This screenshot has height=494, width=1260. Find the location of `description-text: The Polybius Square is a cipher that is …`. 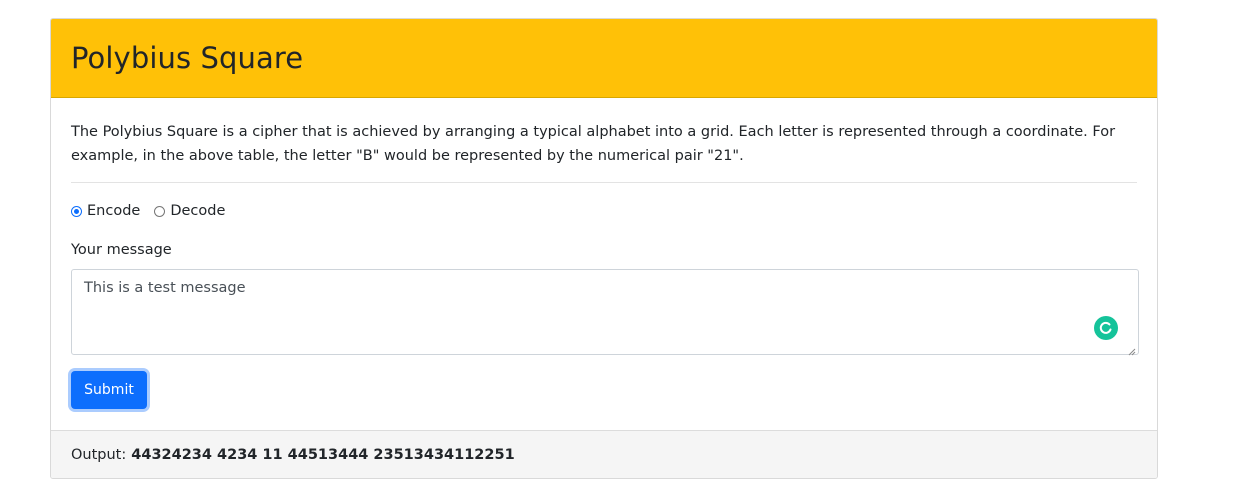

description-text: The Polybius Square is a cipher that is … is located at coordinates (593, 144).